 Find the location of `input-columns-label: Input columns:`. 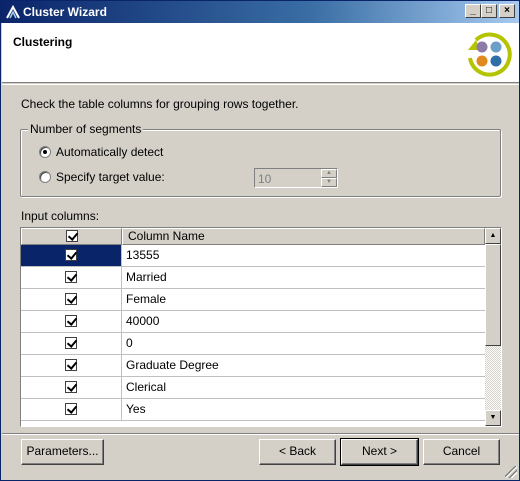

input-columns-label: Input columns: is located at coordinates (60, 216).